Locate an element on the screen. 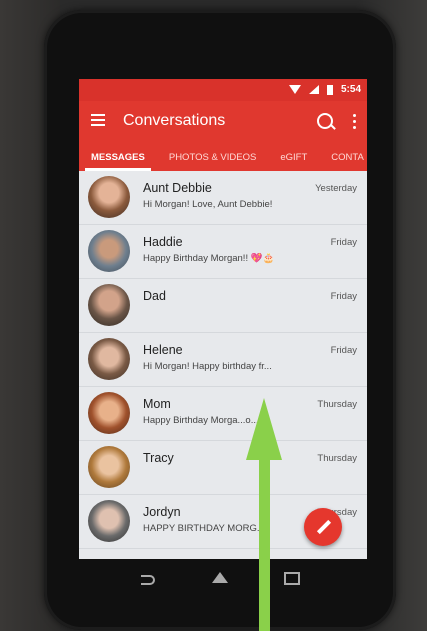 This screenshot has height=631, width=427. status-time: 5:54 is located at coordinates (350, 89).